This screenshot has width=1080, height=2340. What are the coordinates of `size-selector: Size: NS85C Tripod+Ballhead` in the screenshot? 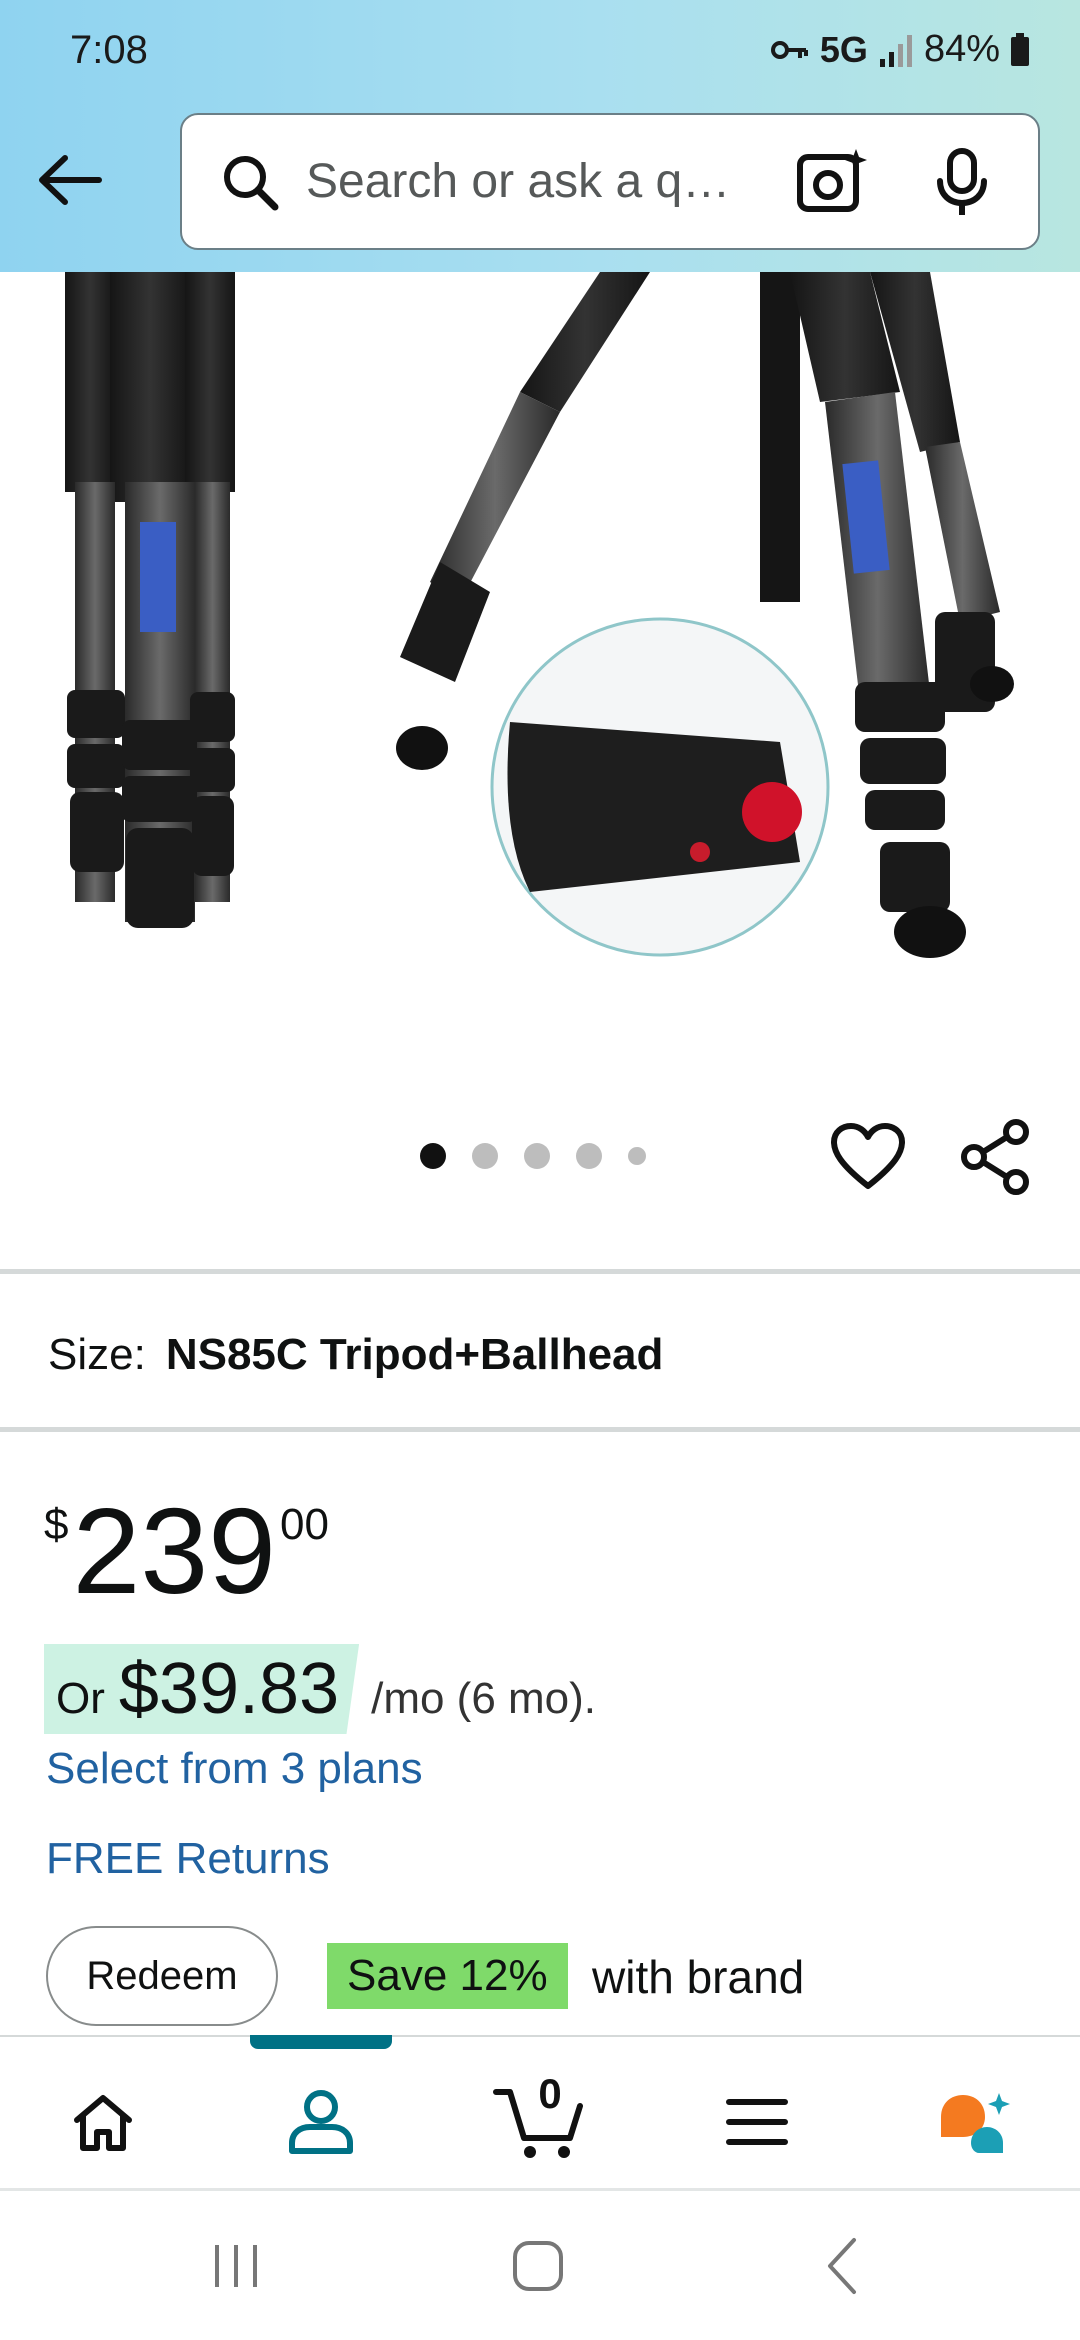 It's located at (355, 1355).